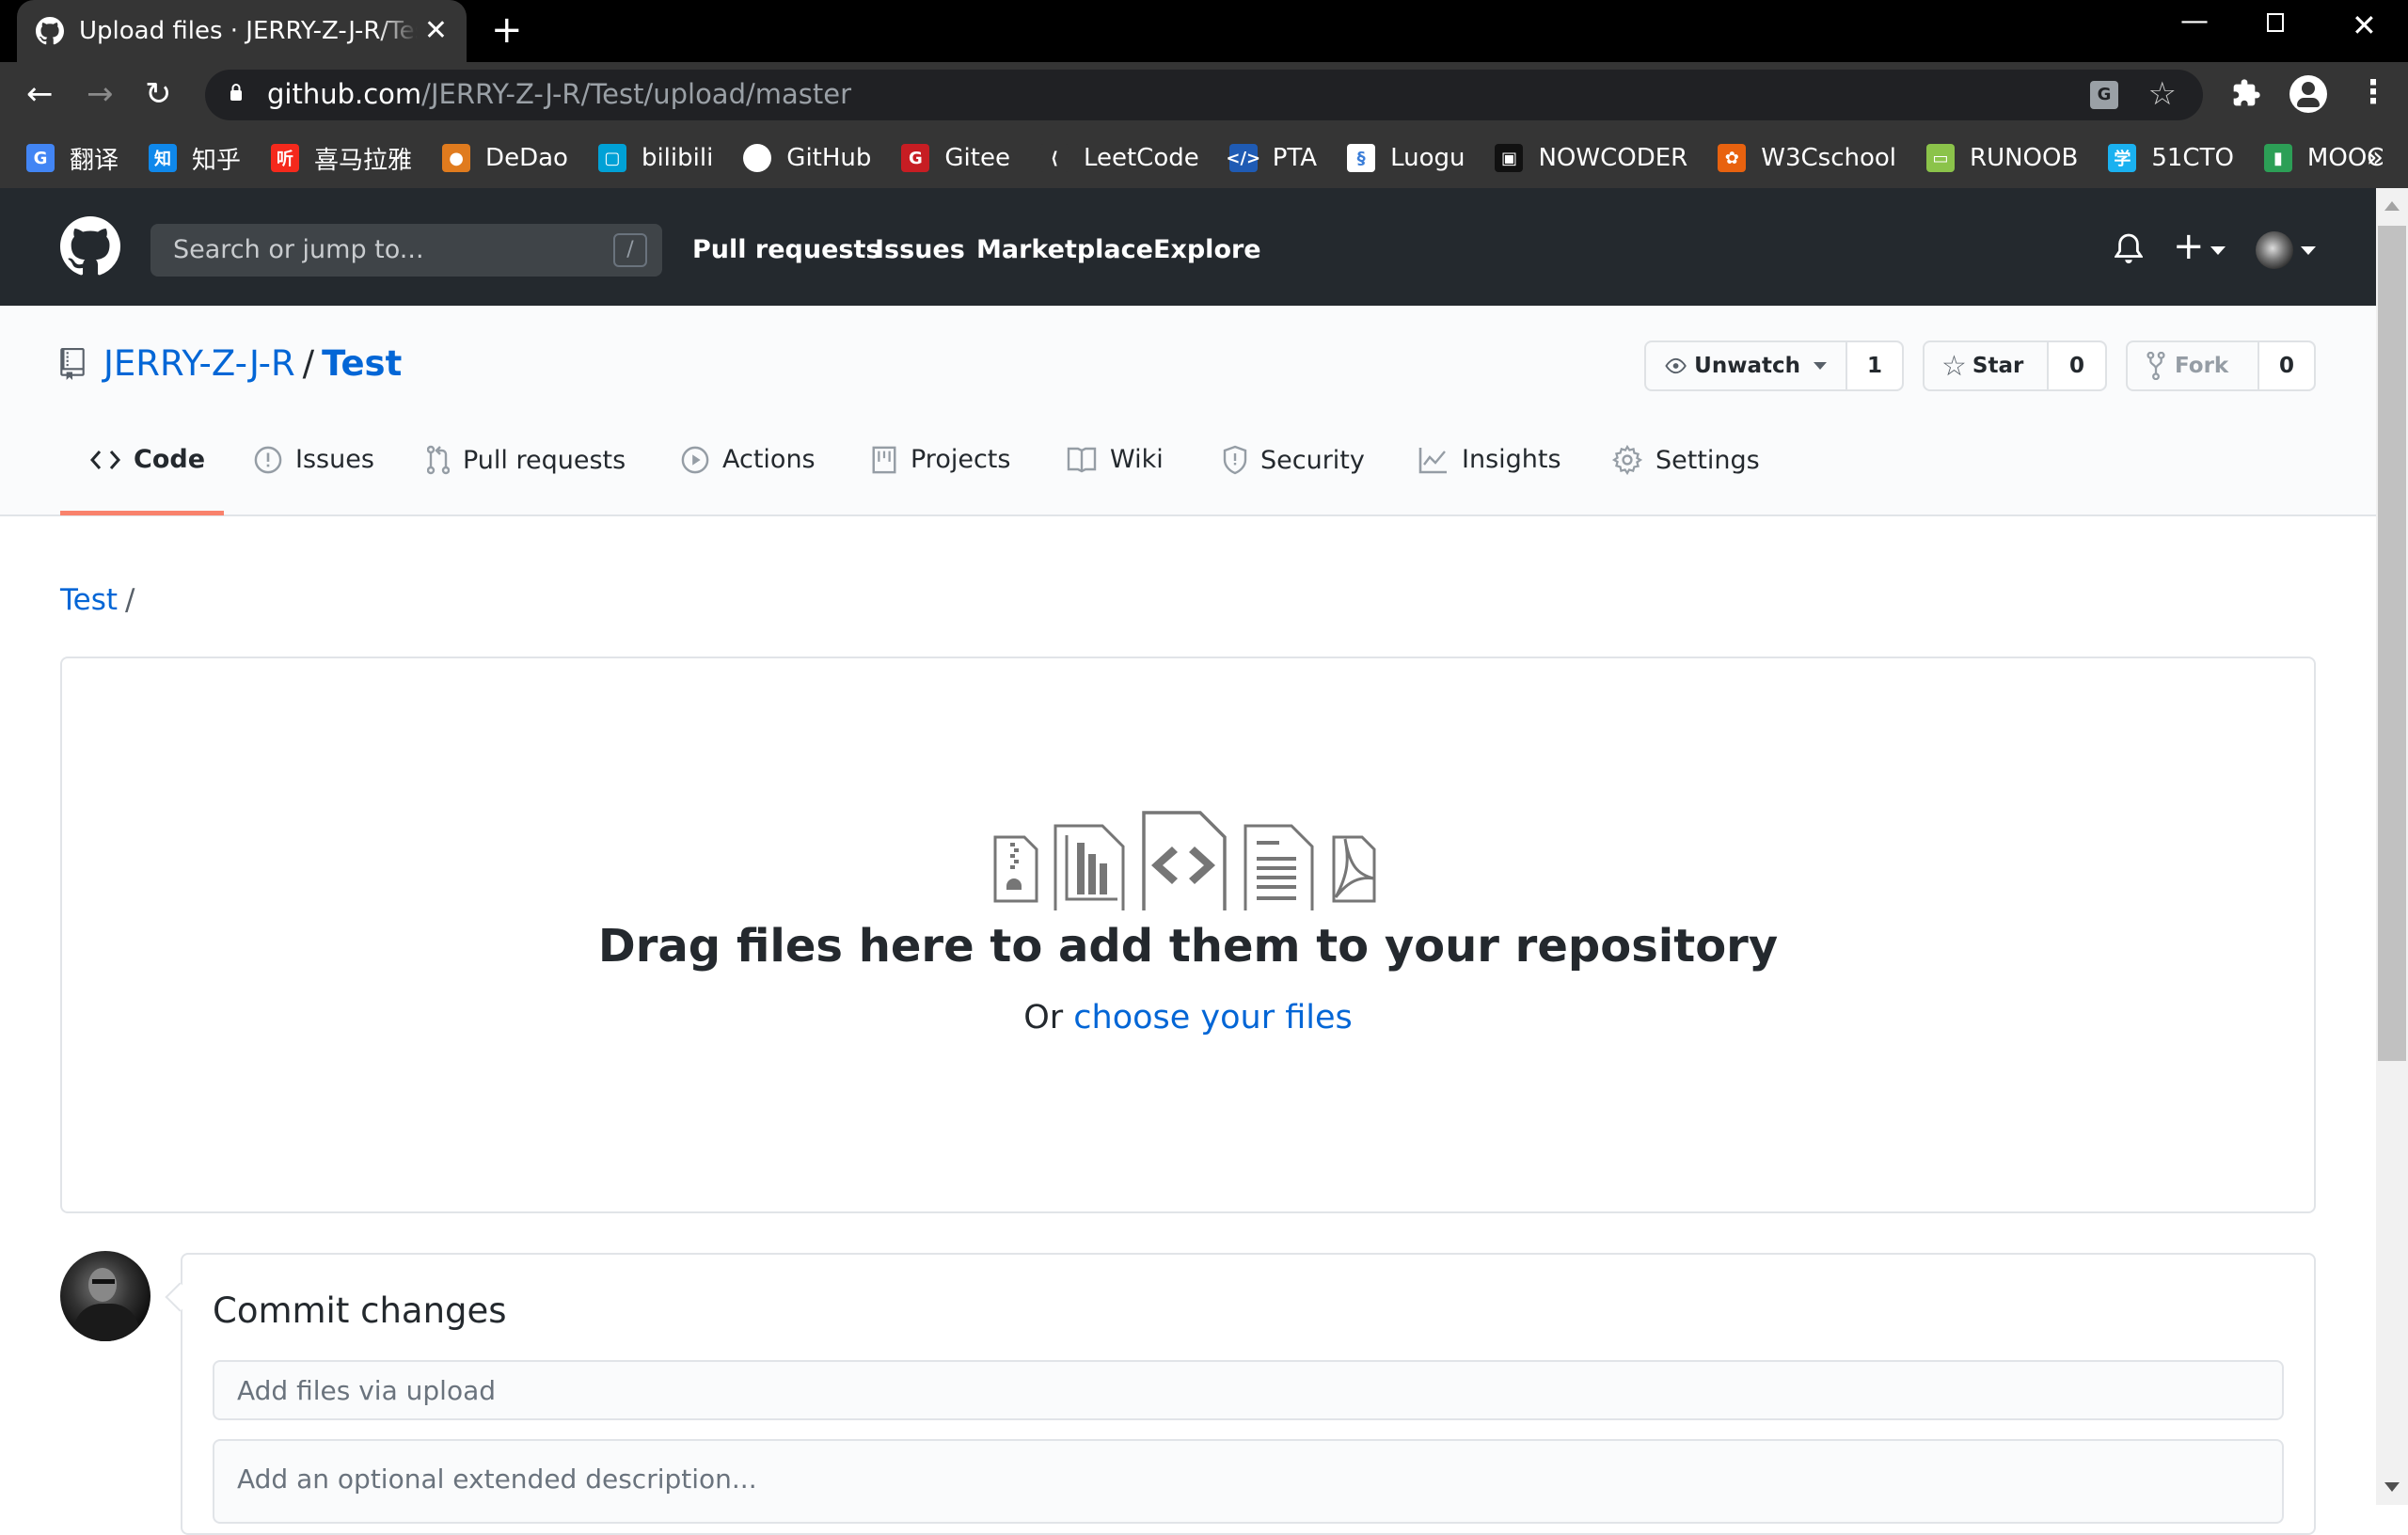 This screenshot has height=1535, width=2408. Describe the element at coordinates (977, 158) in the screenshot. I see `bookmark-label: Gitee` at that location.